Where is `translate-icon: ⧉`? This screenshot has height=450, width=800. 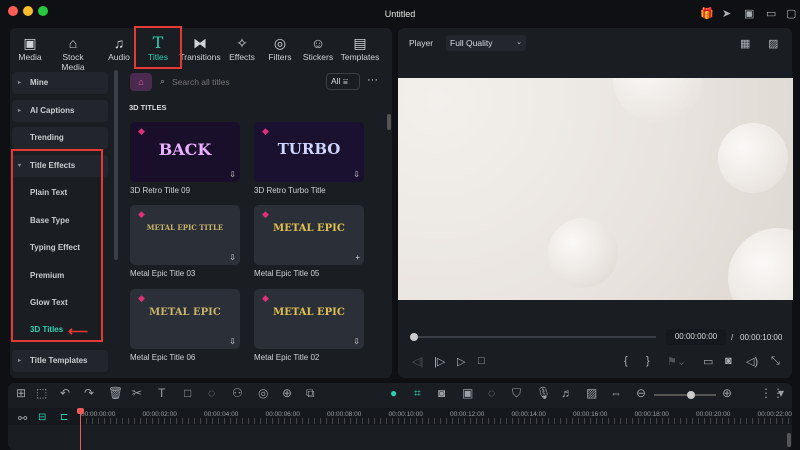 translate-icon: ⧉ is located at coordinates (310, 393).